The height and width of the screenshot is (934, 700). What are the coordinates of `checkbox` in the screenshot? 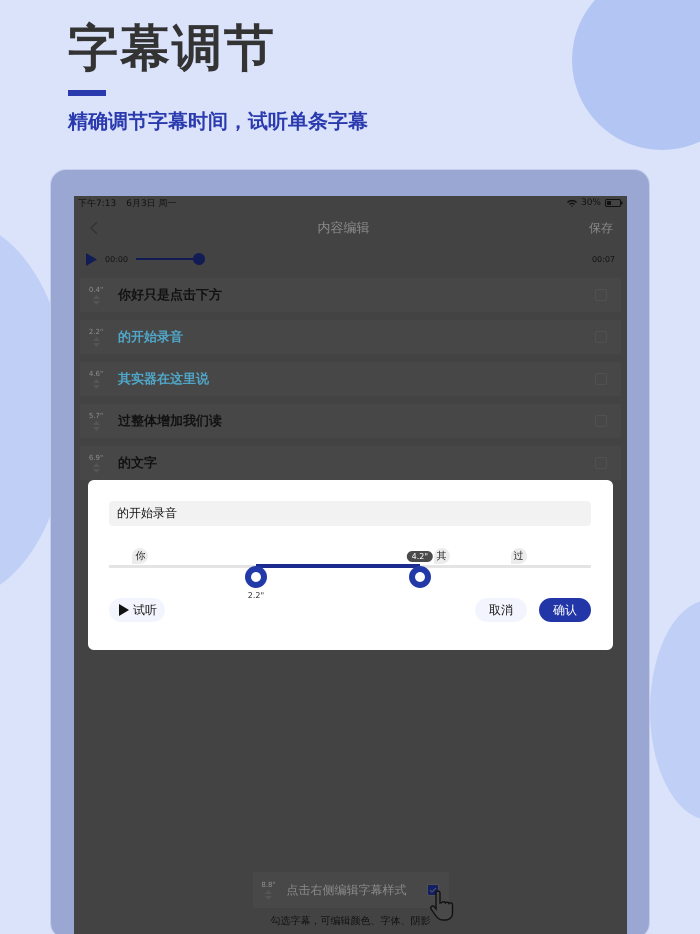 It's located at (432, 890).